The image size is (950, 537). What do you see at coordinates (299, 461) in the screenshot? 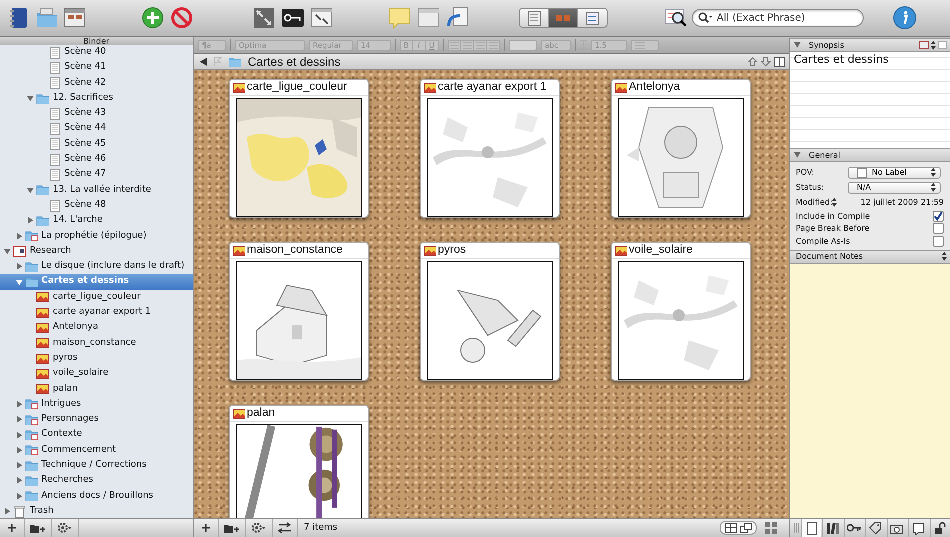
I see `index-card: palan` at bounding box center [299, 461].